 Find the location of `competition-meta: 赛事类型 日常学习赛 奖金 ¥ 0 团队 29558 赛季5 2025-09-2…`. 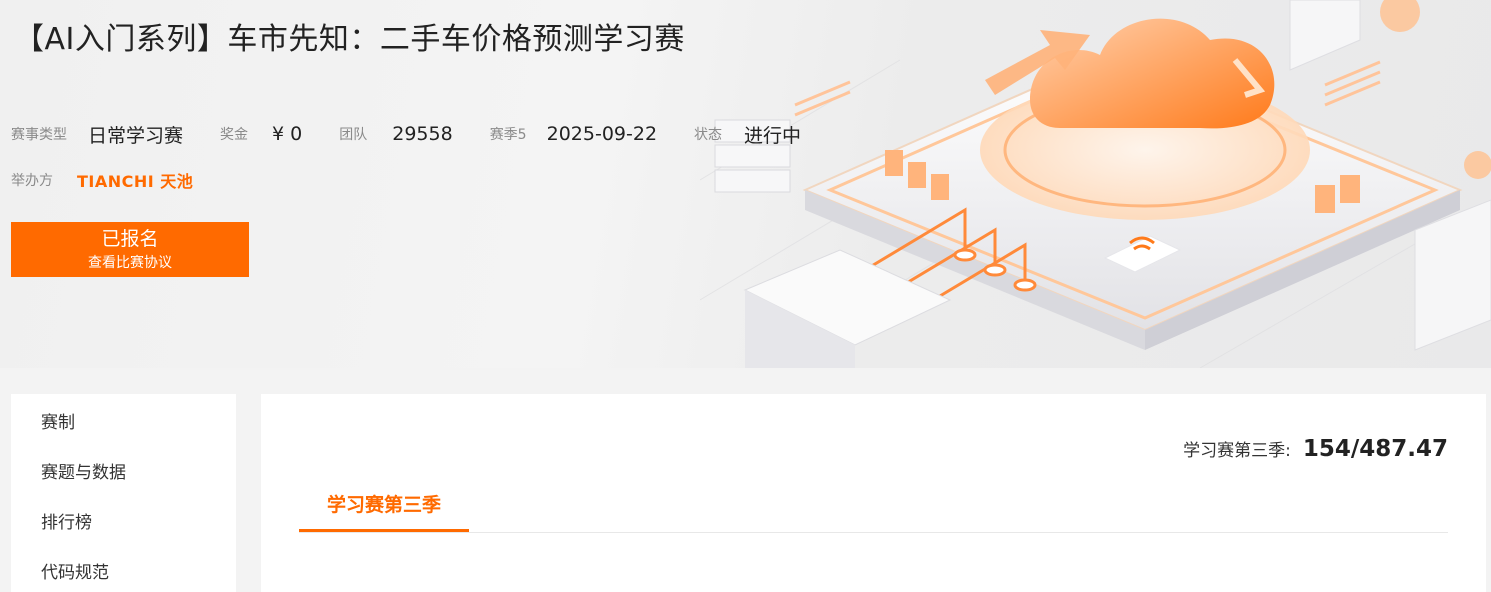

competition-meta: 赛事类型 日常学习赛 奖金 ¥ 0 团队 29558 赛季5 2025-09-2… is located at coordinates (406, 134).